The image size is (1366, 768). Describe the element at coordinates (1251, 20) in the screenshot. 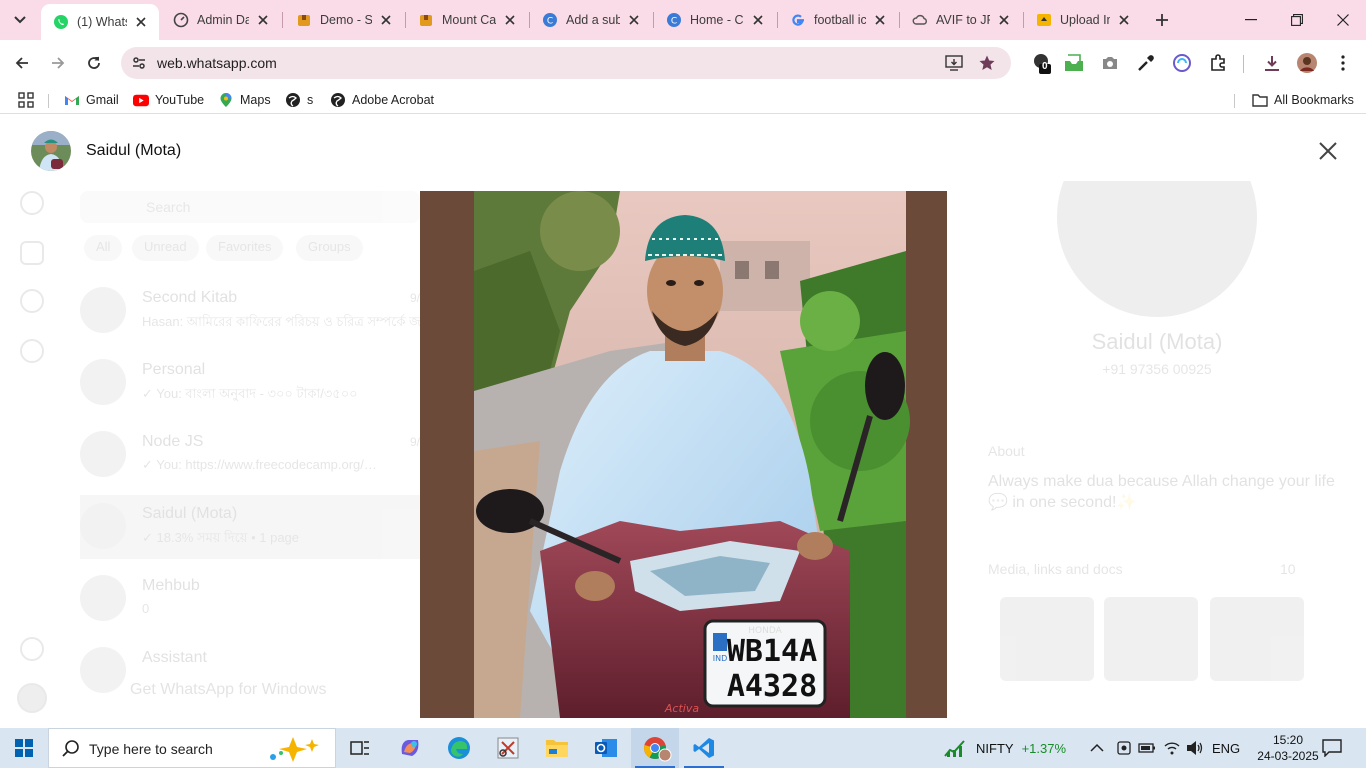

I see `minimize-button` at that location.